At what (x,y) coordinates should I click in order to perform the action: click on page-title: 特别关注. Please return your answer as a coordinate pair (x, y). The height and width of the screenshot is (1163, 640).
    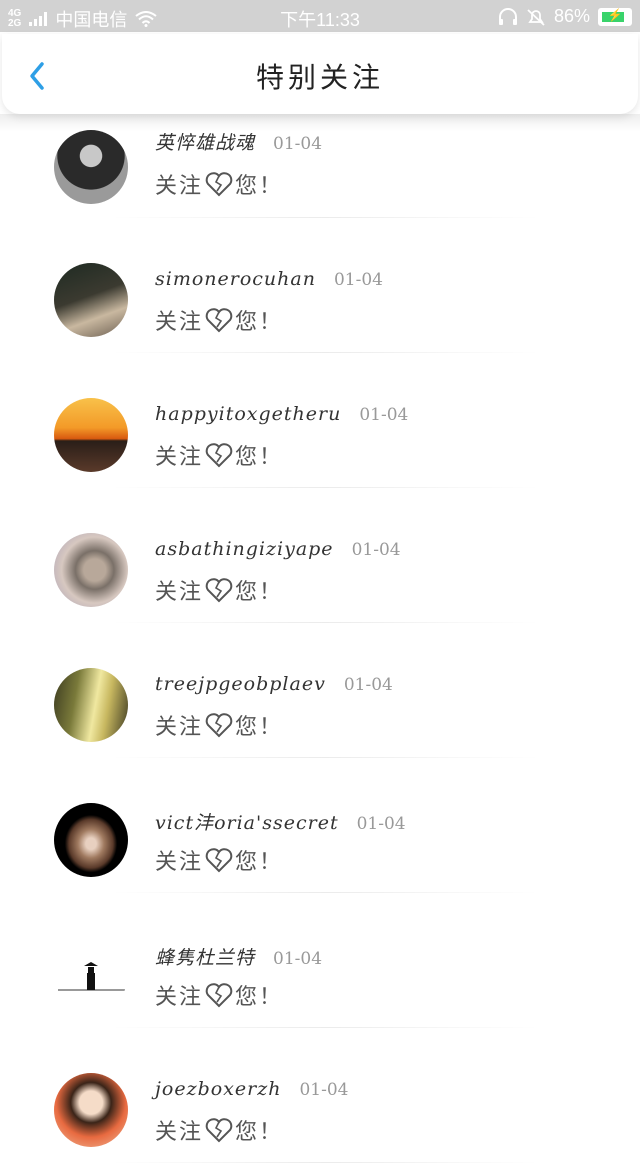
    Looking at the image, I should click on (319, 77).